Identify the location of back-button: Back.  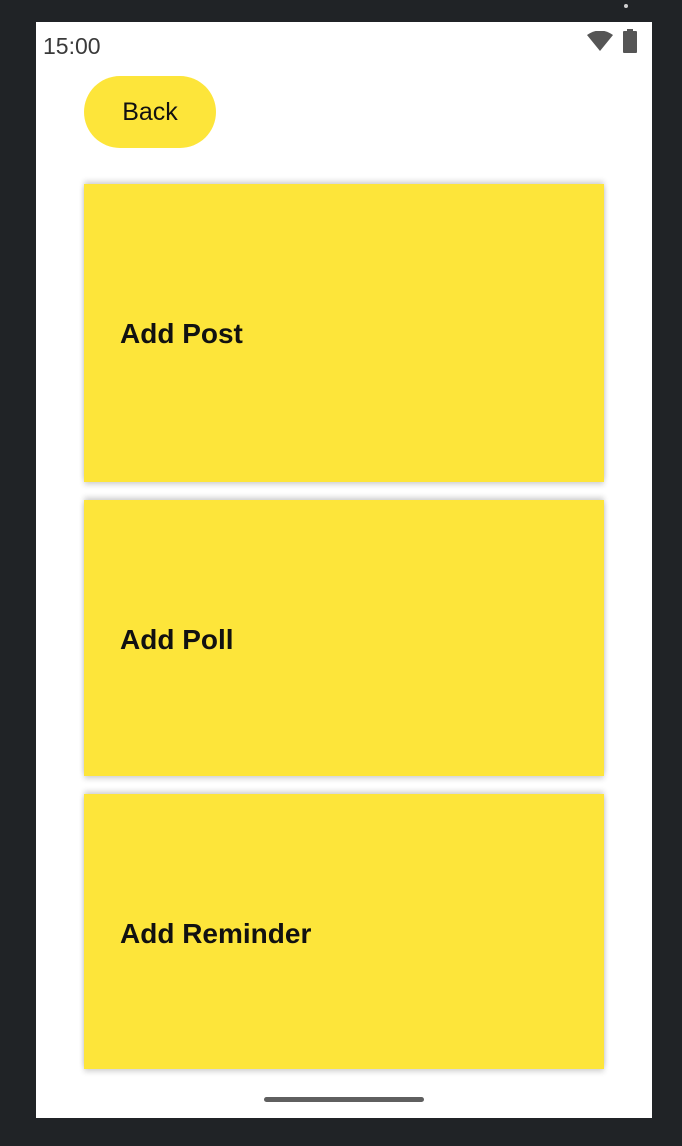
(150, 112).